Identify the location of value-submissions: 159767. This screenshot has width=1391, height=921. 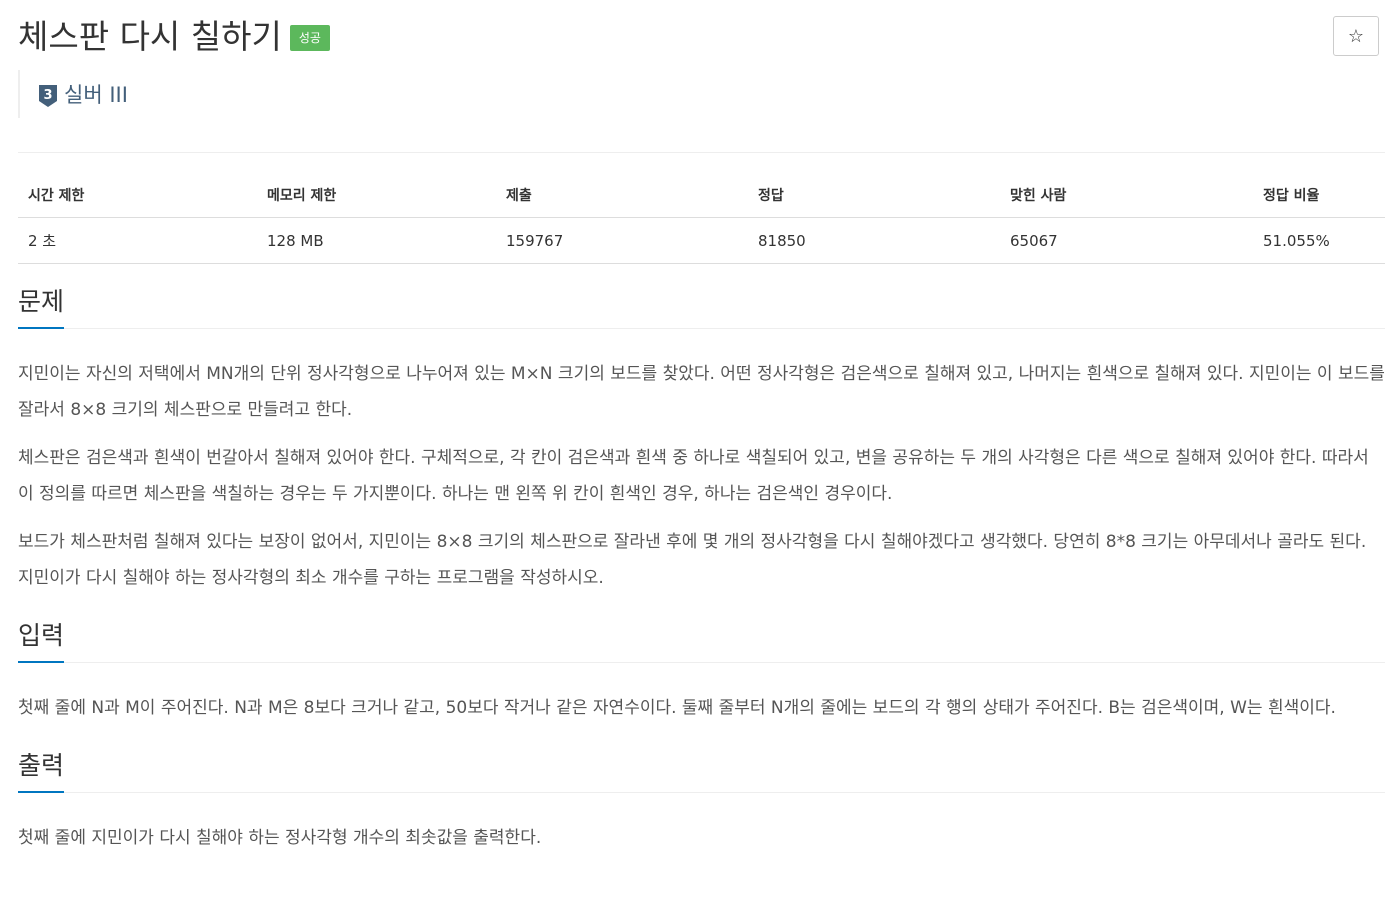
(622, 240).